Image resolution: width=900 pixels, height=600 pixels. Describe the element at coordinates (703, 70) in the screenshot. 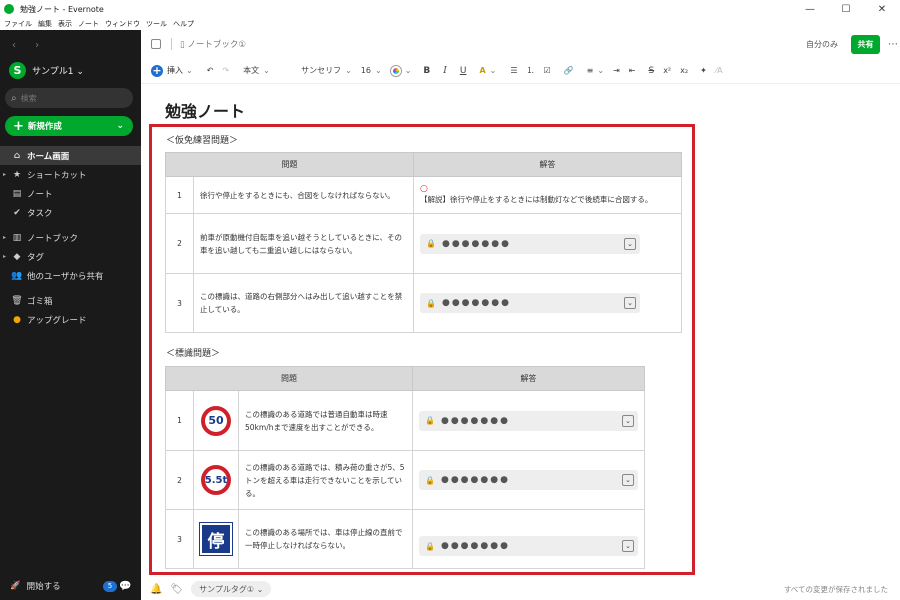

I see `magic-wand-icon: ✦` at that location.